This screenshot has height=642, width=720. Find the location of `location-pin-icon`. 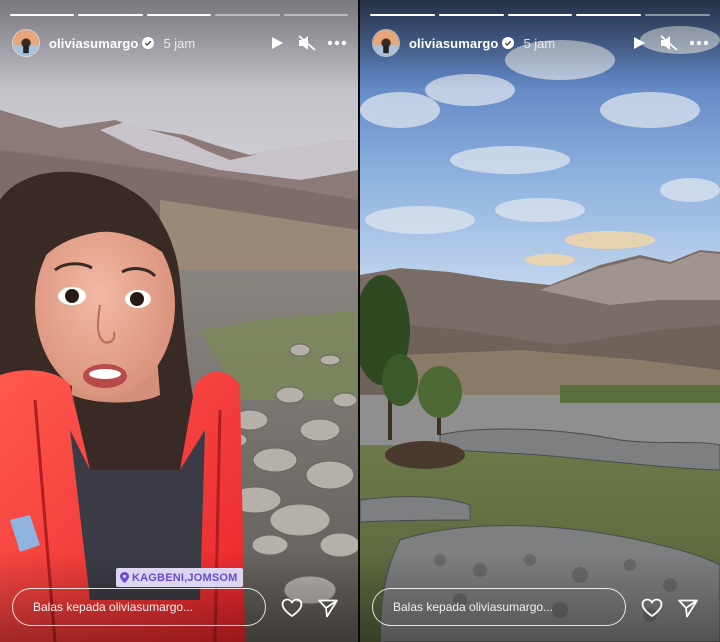

location-pin-icon is located at coordinates (124, 577).